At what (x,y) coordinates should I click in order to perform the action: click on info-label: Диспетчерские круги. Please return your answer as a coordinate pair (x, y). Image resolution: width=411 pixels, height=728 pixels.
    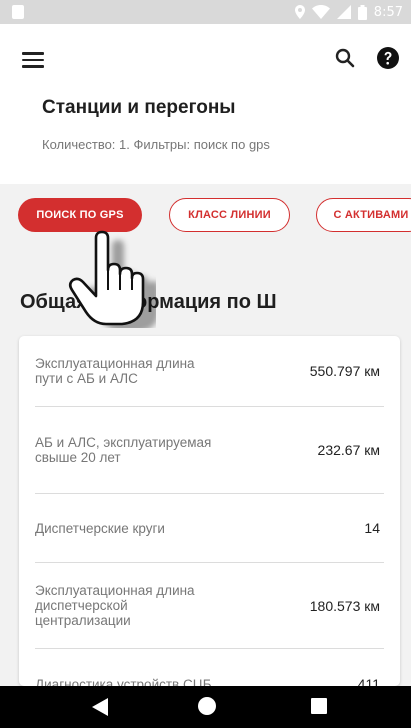
    Looking at the image, I should click on (100, 528).